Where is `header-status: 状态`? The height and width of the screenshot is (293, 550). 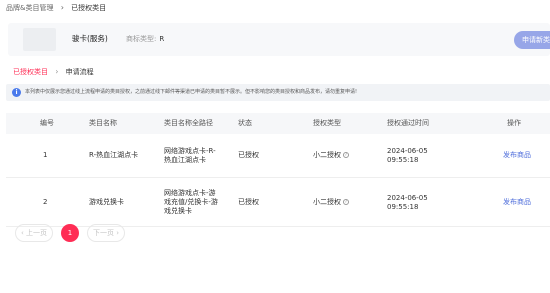
header-status: 状态 is located at coordinates (245, 123).